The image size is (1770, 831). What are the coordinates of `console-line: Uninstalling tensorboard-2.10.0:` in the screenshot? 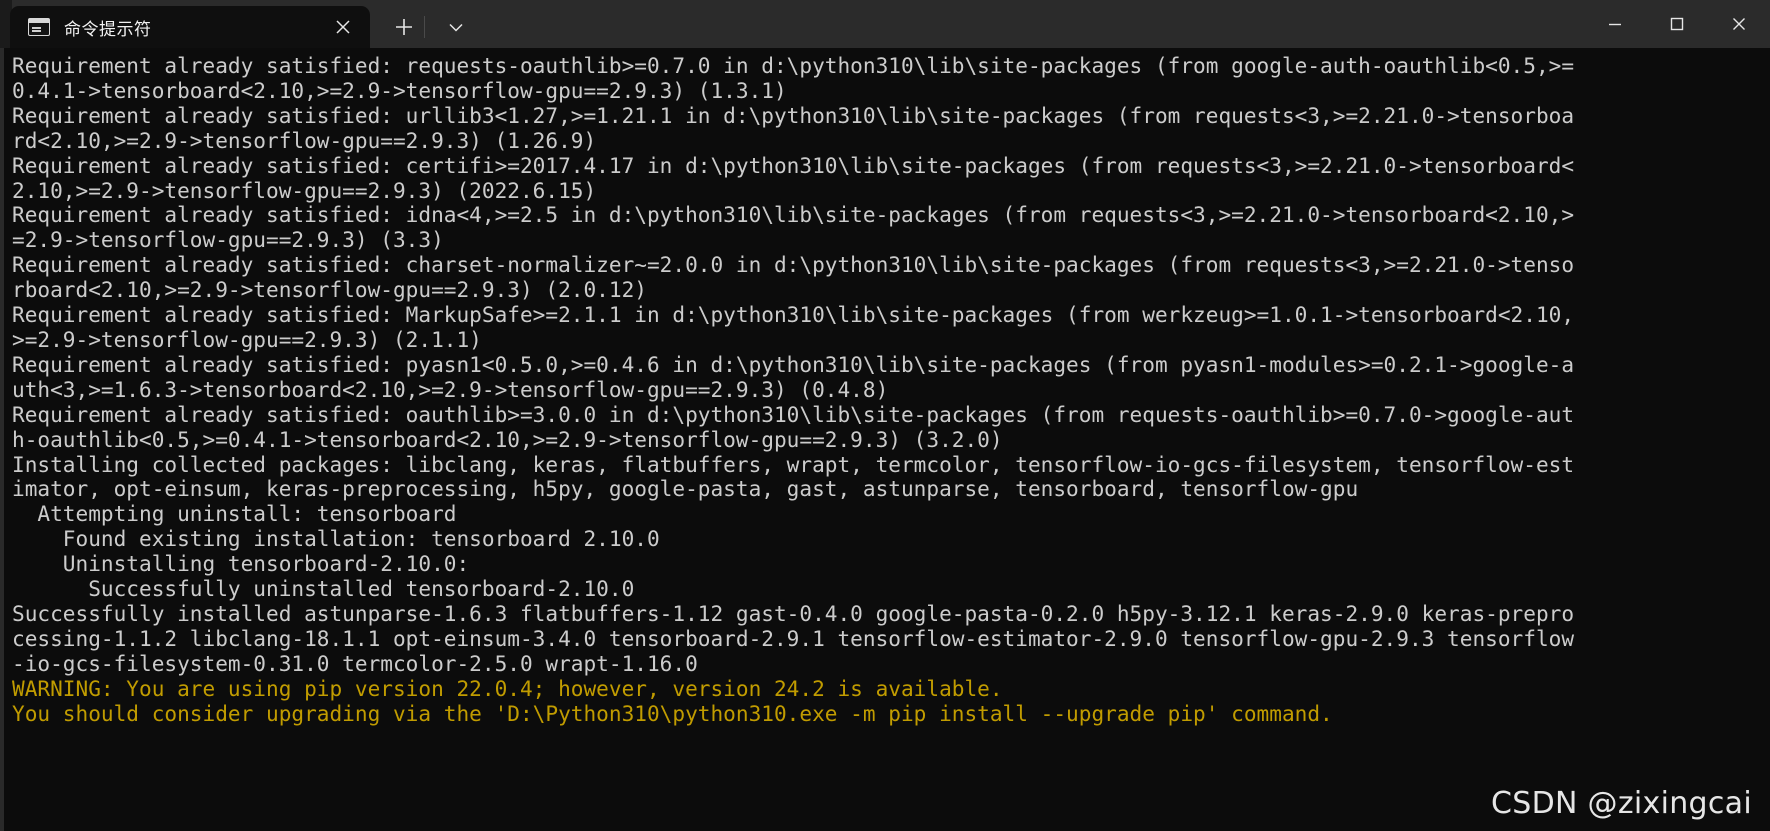 It's located at (241, 564).